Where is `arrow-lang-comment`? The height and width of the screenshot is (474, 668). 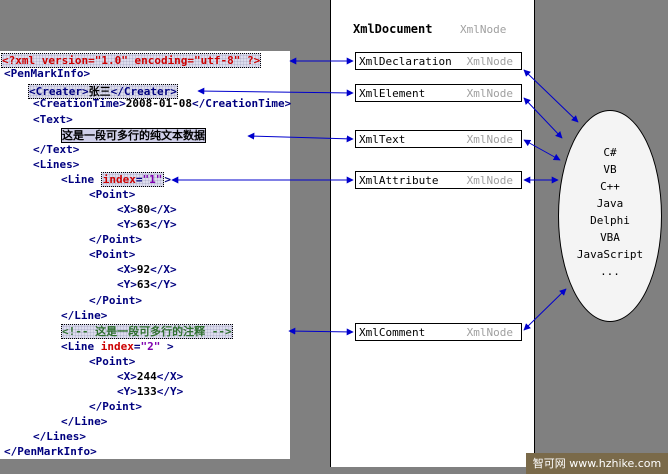
arrow-lang-comment is located at coordinates (545, 309).